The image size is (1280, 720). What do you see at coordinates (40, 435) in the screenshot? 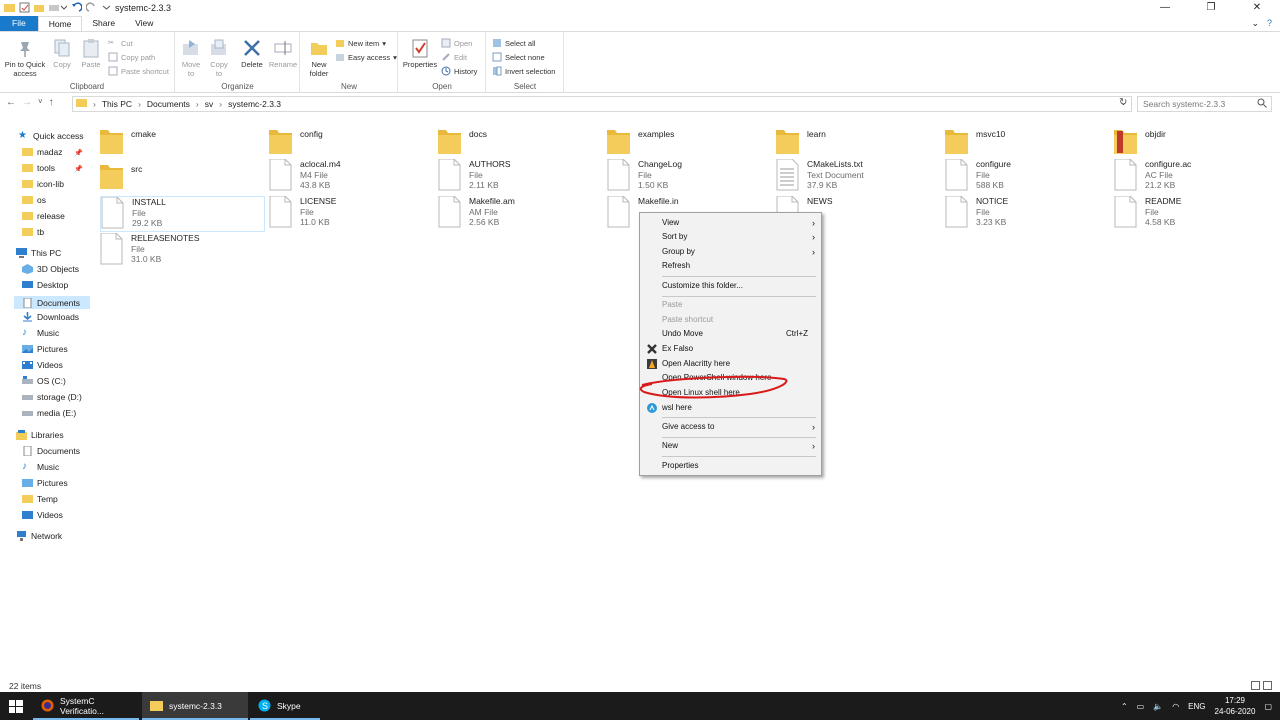
I see `nav-libraries: Libraries` at bounding box center [40, 435].